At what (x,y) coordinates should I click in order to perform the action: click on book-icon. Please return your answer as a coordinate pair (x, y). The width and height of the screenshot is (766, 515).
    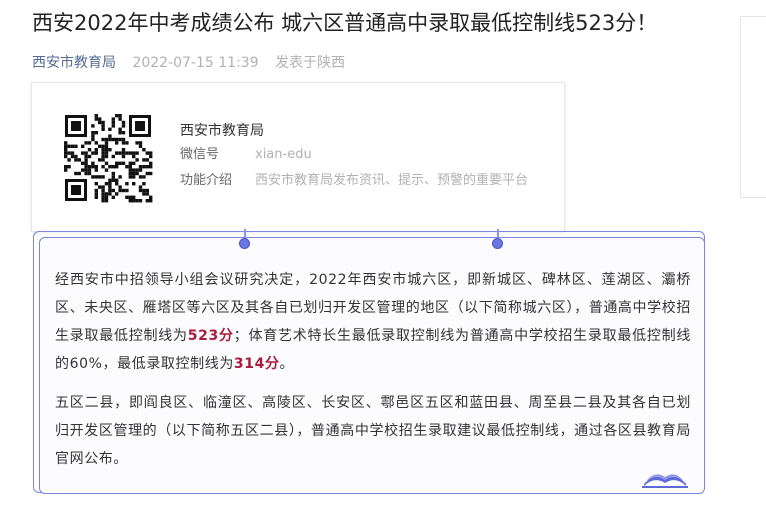
    Looking at the image, I should click on (665, 481).